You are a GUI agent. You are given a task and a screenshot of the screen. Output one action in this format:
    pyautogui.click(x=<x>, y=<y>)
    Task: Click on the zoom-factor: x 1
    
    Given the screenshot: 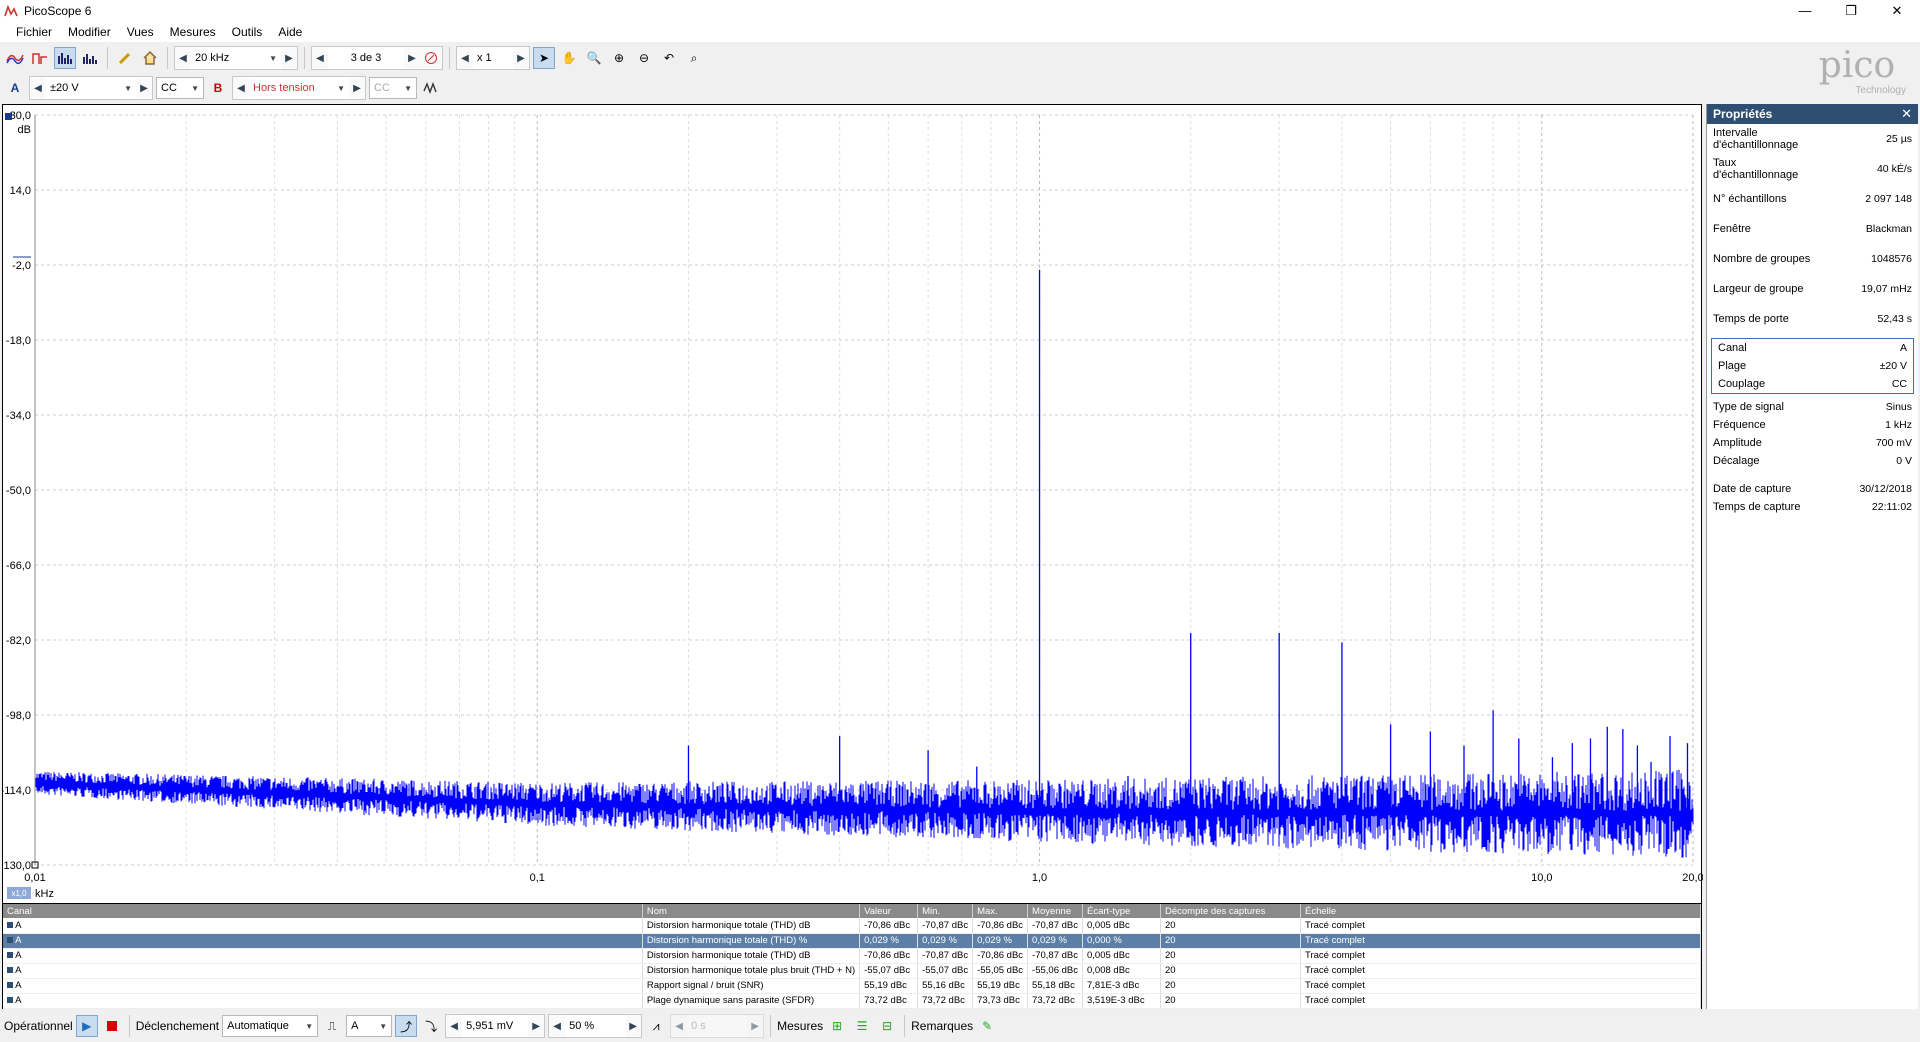 What is the action you would take?
    pyautogui.click(x=493, y=58)
    